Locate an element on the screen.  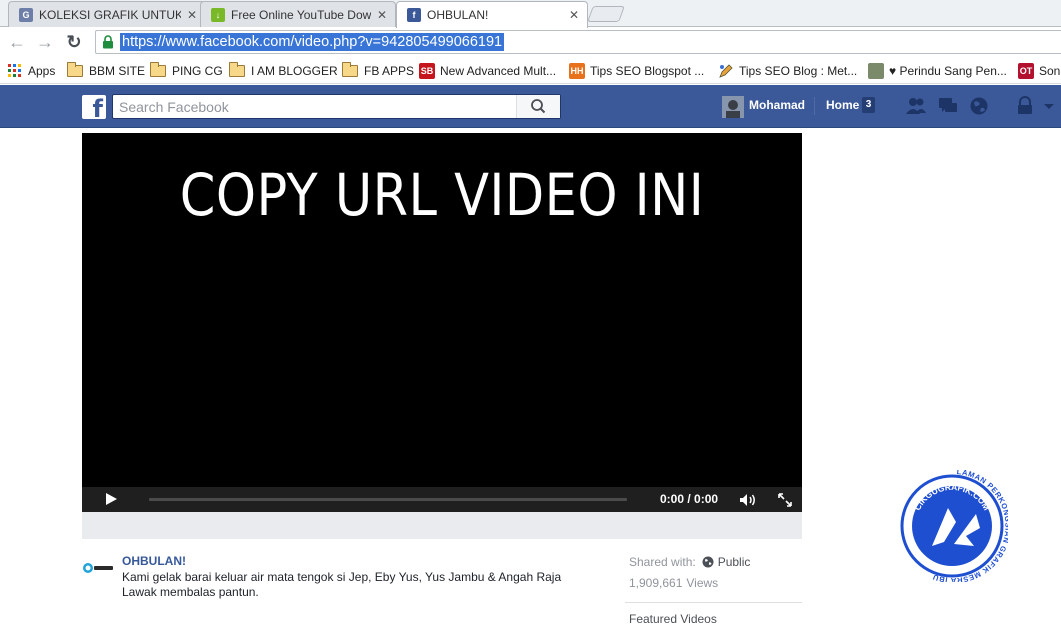
hh-favicon-icon: HH is located at coordinates (577, 71).